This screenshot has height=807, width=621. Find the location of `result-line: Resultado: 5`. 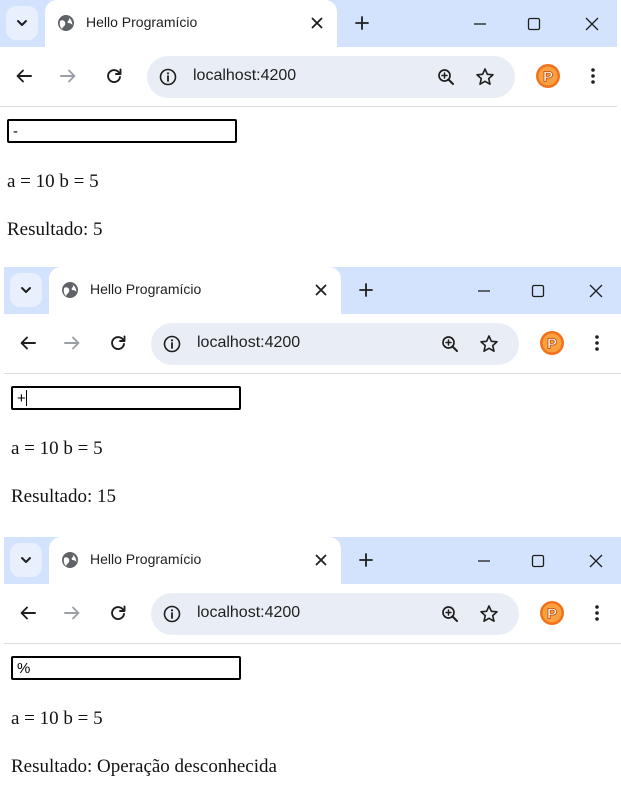

result-line: Resultado: 5 is located at coordinates (55, 230).